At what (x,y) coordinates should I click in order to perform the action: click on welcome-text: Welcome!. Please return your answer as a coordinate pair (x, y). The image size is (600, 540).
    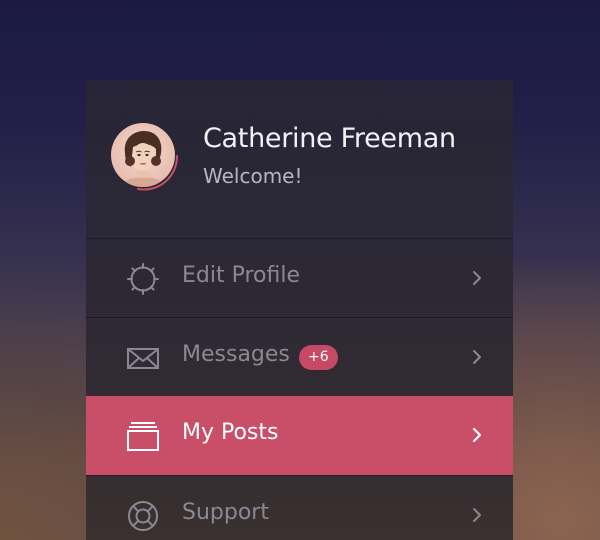
    Looking at the image, I should click on (253, 176).